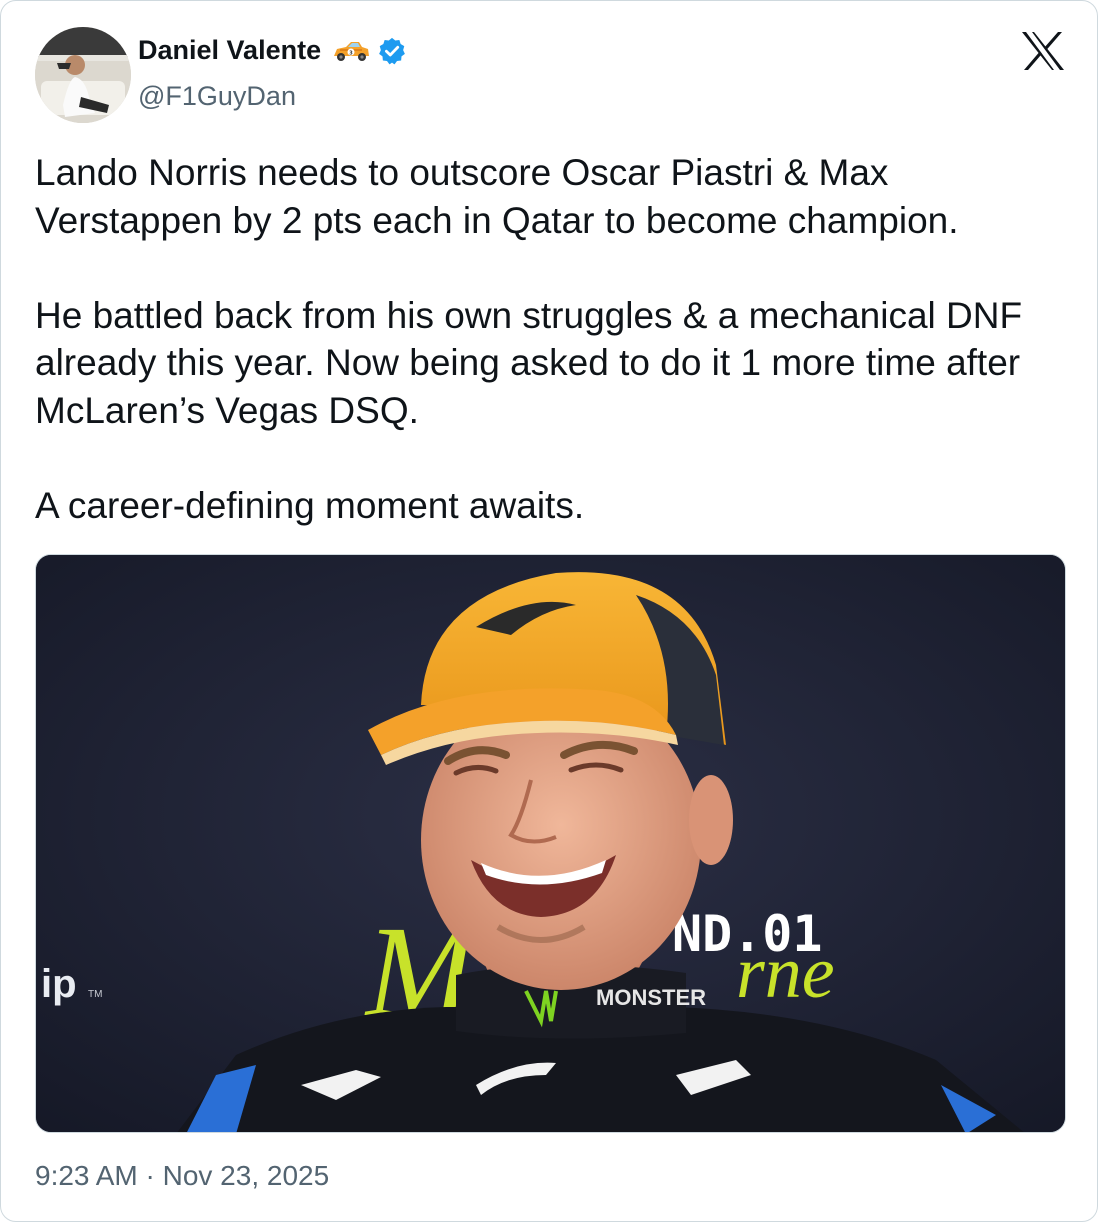 The width and height of the screenshot is (1100, 1224). What do you see at coordinates (310, 505) in the screenshot?
I see `tweet-paragraph: A career-defining moment awaits.` at bounding box center [310, 505].